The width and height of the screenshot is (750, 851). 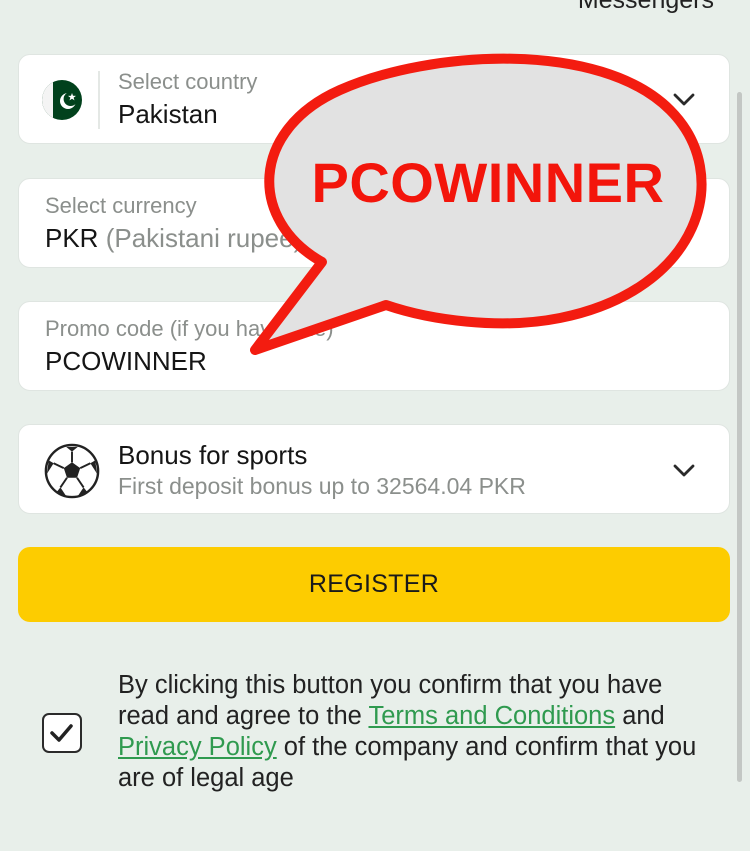 What do you see at coordinates (374, 346) in the screenshot?
I see `promo-code-field: Promo code (if you have one) PCOWINNER` at bounding box center [374, 346].